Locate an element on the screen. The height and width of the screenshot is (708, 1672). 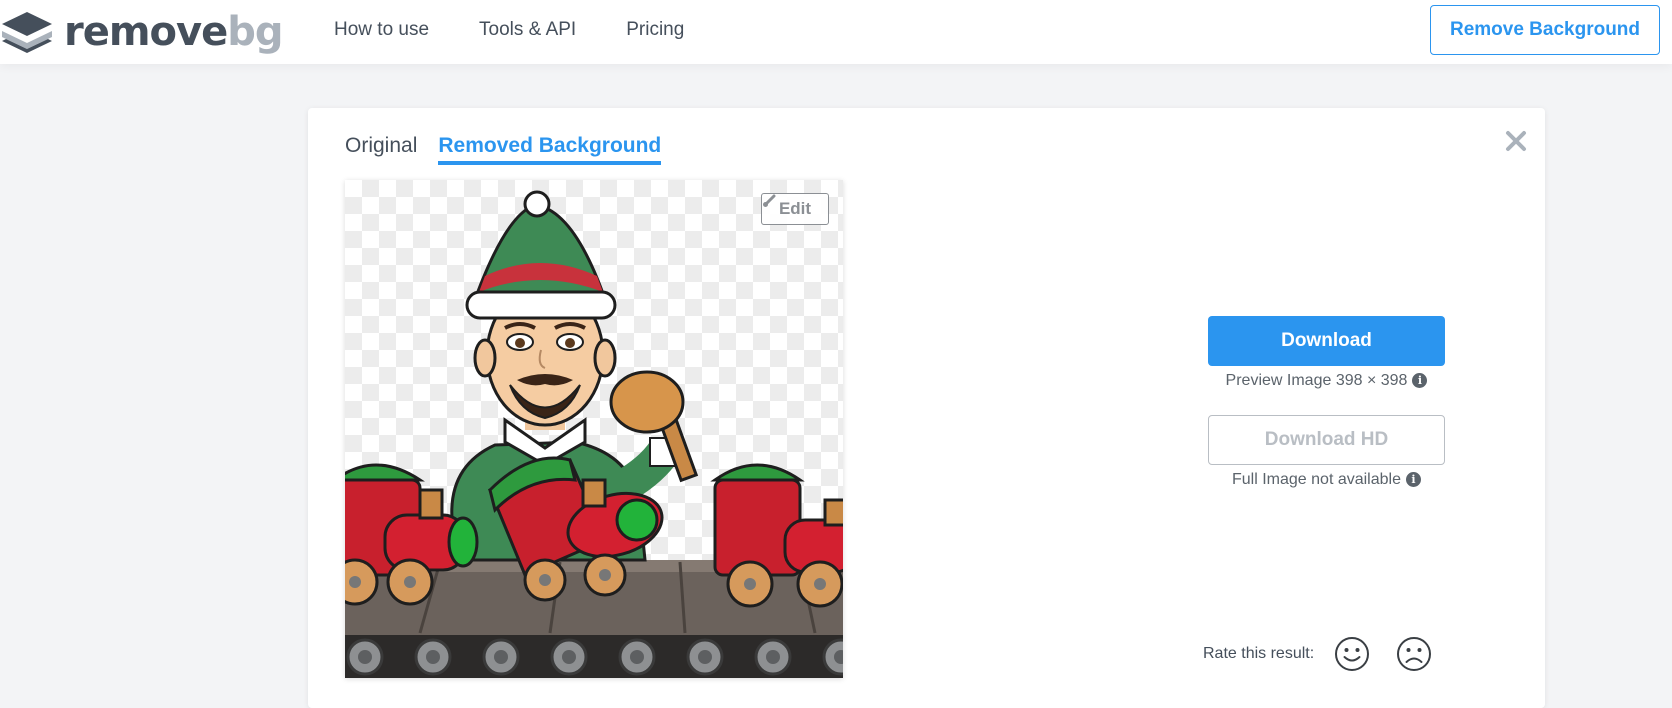
hd-availability-text: Full Image not available is located at coordinates (1316, 479).